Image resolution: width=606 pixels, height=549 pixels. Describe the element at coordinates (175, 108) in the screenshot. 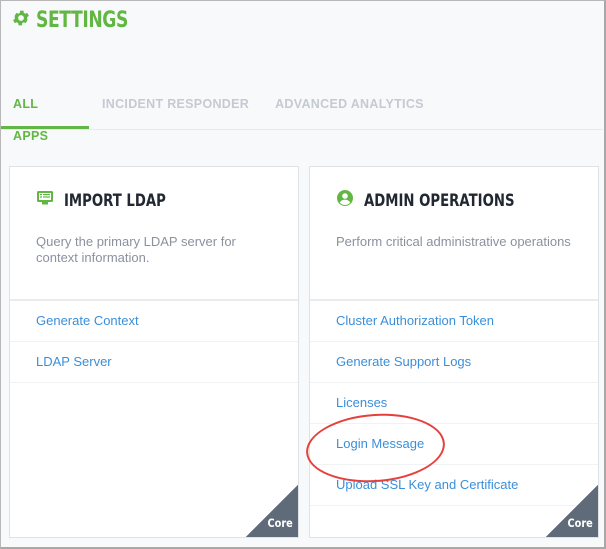

I see `tab-incident-responder: INCIDENT RESPONDER` at that location.